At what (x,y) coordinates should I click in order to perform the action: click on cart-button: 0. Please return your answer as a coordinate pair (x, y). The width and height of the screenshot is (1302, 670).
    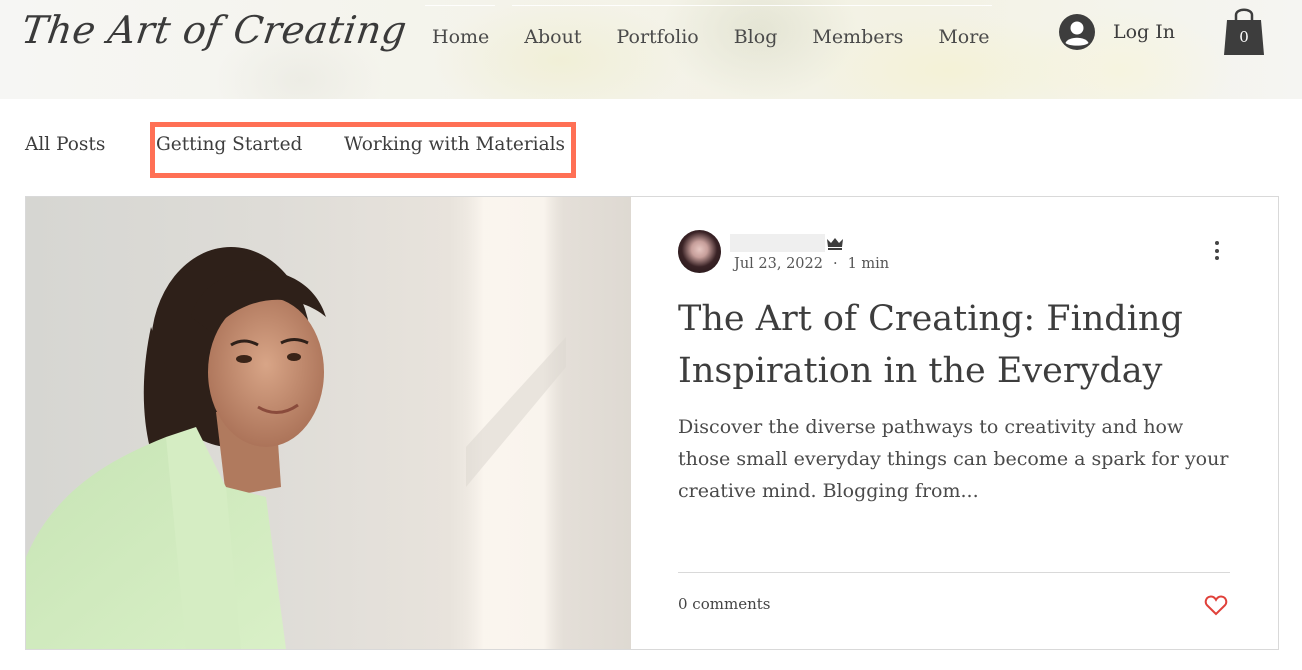
    Looking at the image, I should click on (1244, 30).